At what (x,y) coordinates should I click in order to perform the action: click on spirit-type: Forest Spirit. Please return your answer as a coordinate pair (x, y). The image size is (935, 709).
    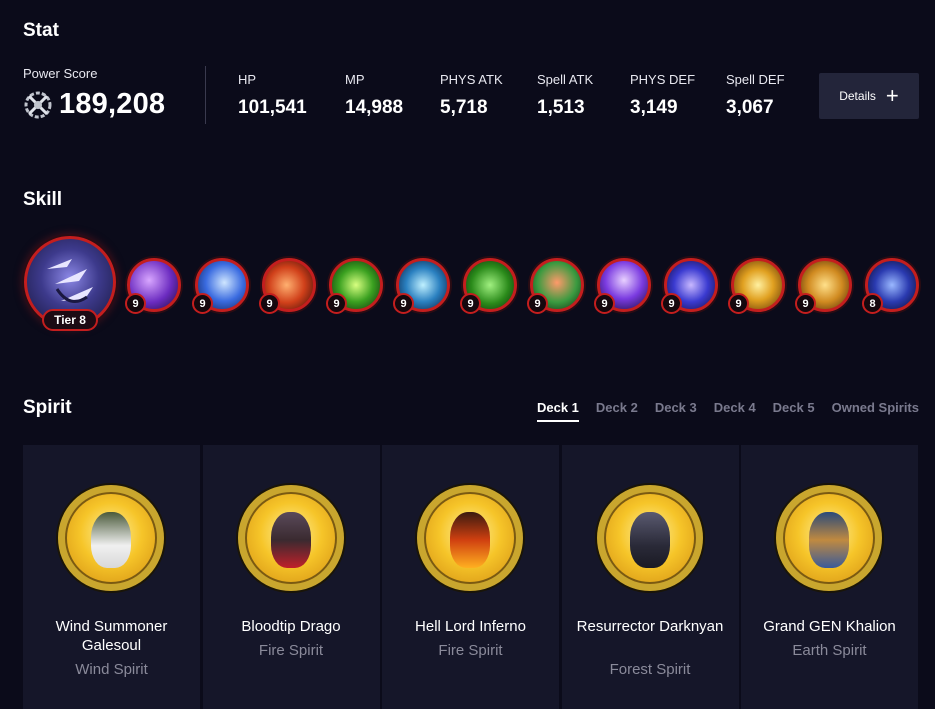
    Looking at the image, I should click on (650, 669).